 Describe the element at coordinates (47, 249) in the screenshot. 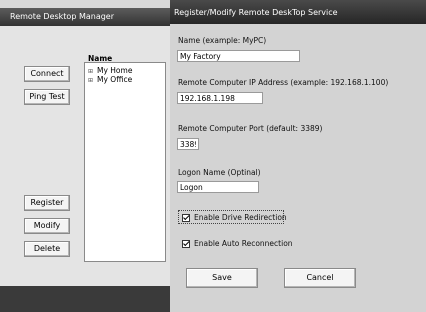

I see `delete-button: Delete` at that location.